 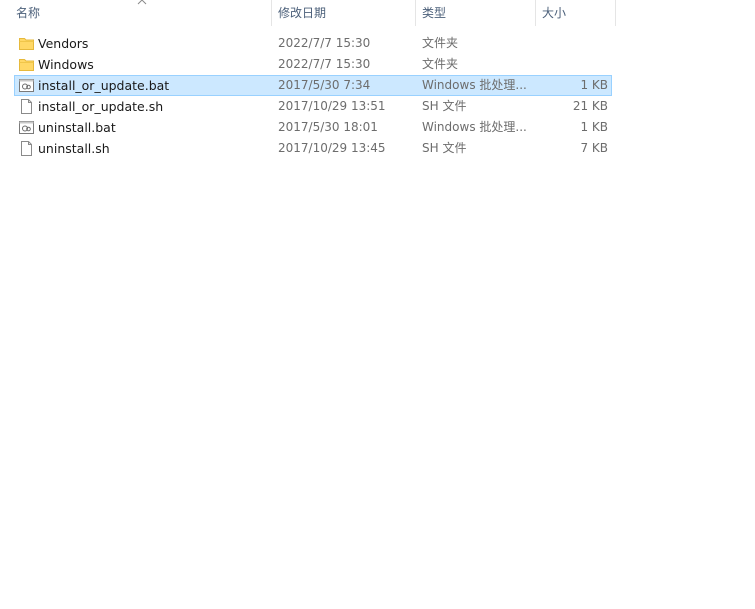 I want to click on column-header-name: 名称, so click(x=141, y=13).